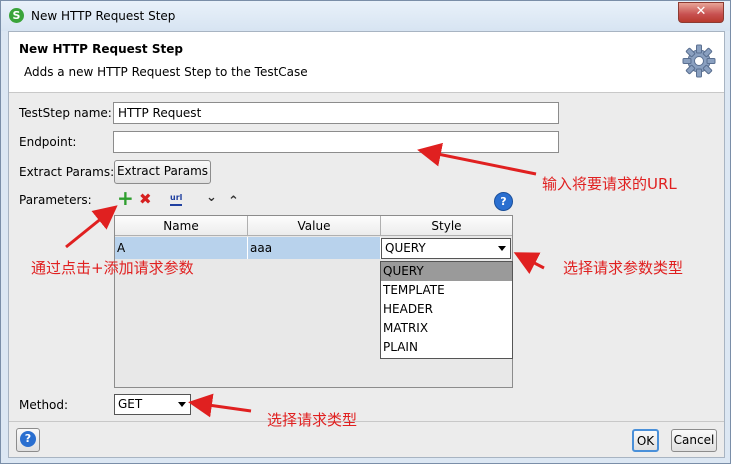  I want to click on arrow-to-add, so click(91, 227).